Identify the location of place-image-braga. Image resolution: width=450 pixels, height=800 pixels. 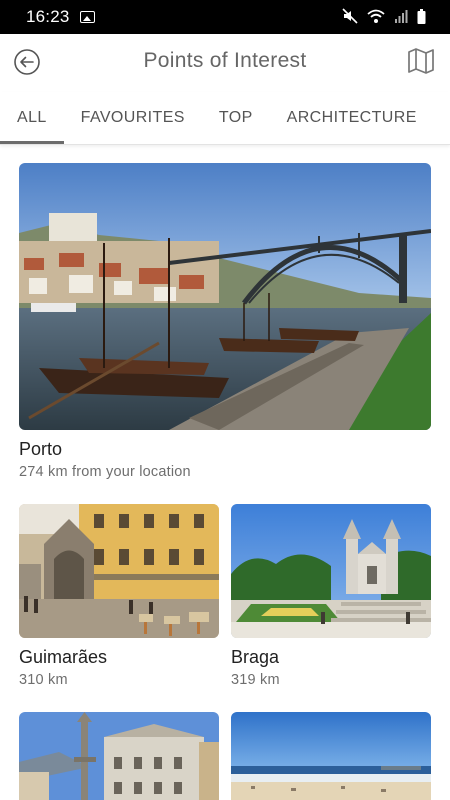
(331, 571).